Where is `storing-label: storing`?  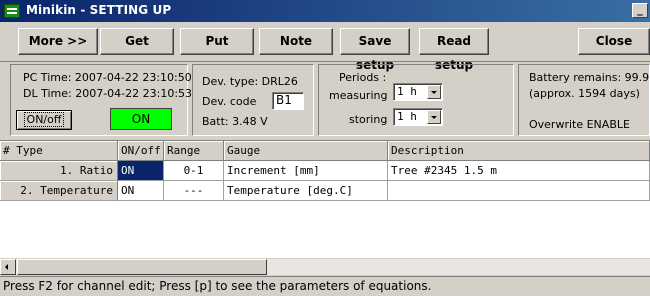
storing-label: storing is located at coordinates (368, 119).